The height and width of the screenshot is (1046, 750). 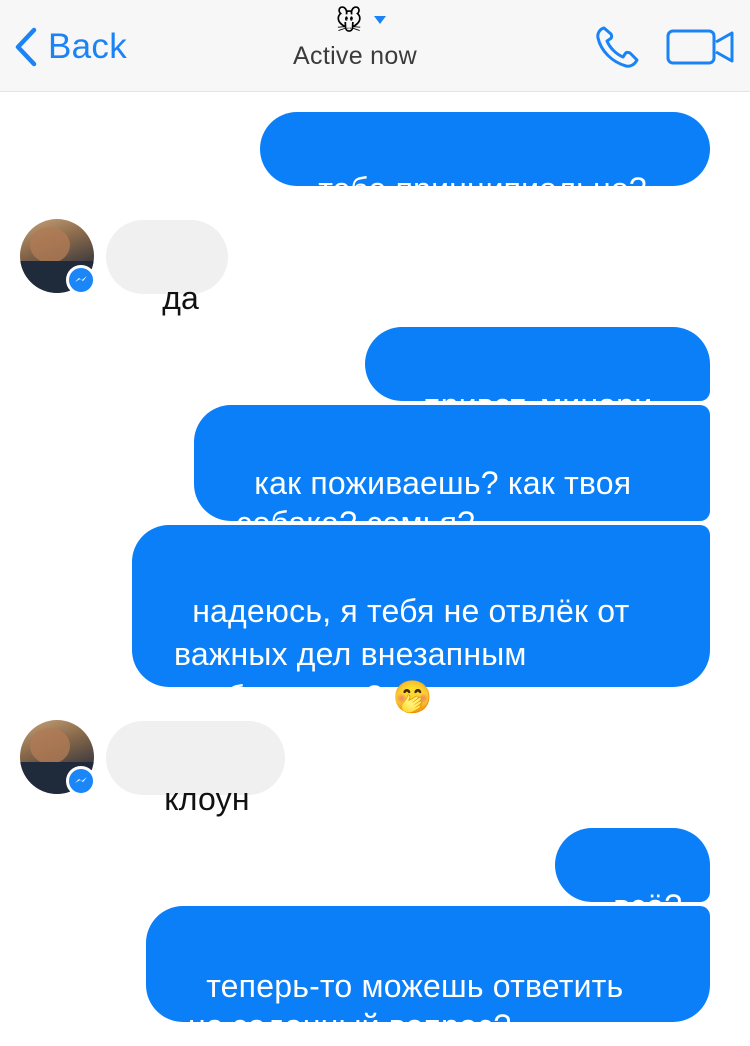 I want to click on outgoing-message: привет, минари, so click(x=537, y=375).